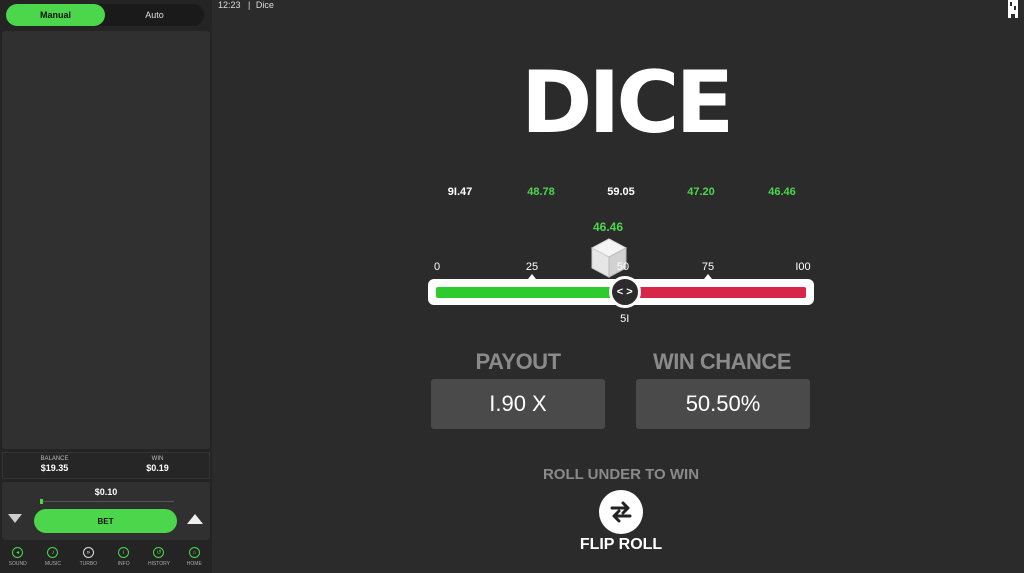 Image resolution: width=1024 pixels, height=573 pixels. Describe the element at coordinates (701, 192) in the screenshot. I see `history-item: 47.20` at that location.